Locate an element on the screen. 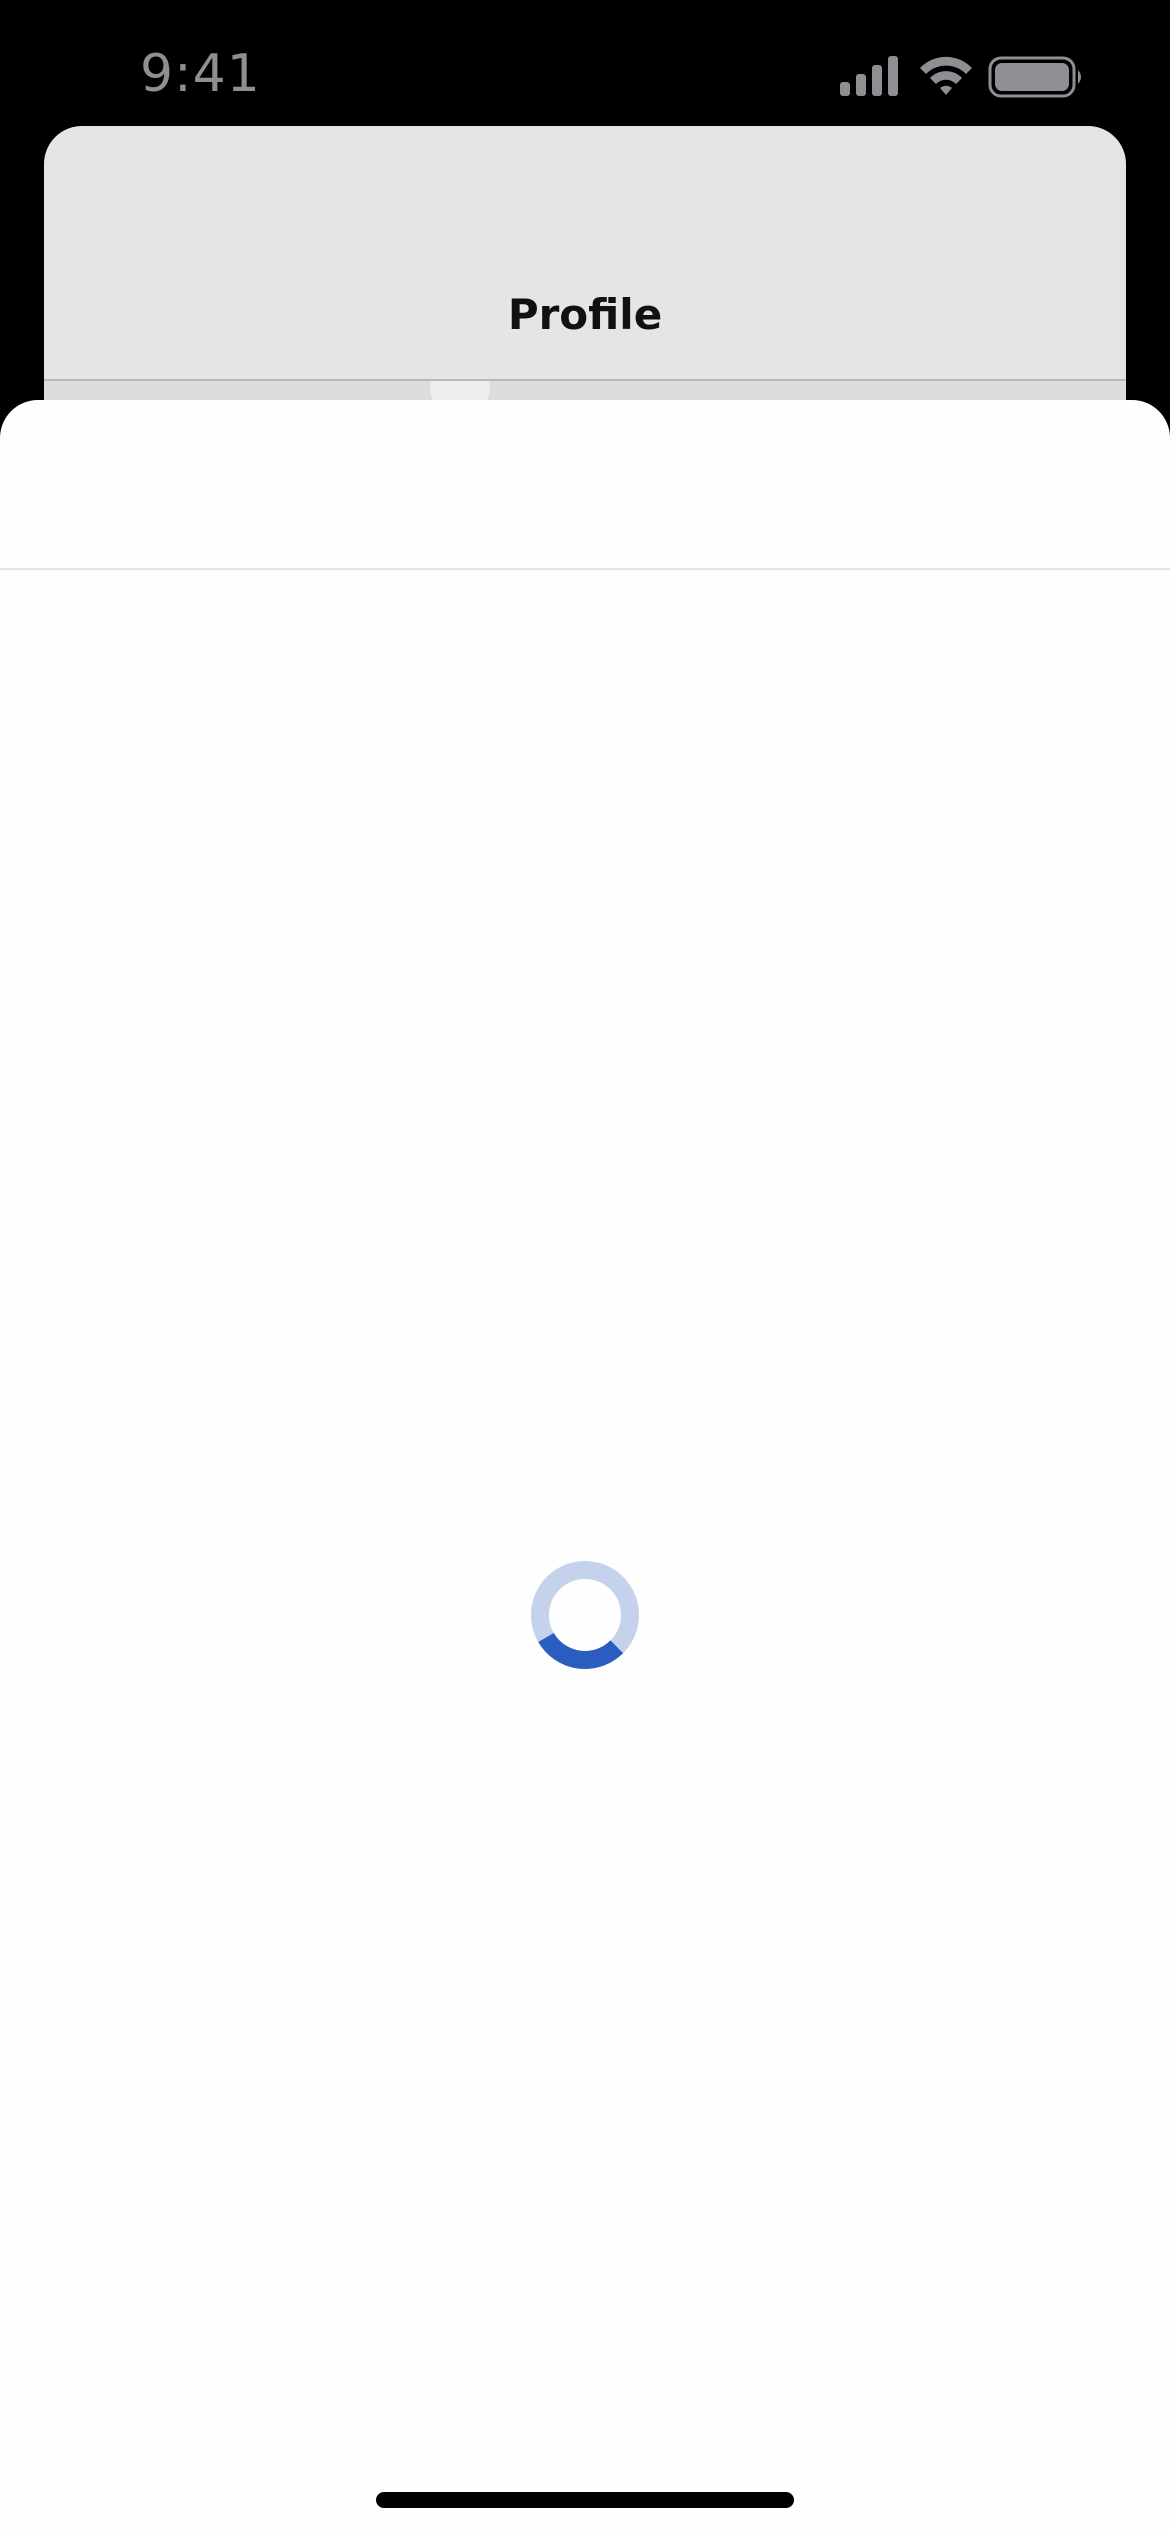  wifi-icon is located at coordinates (946, 75).